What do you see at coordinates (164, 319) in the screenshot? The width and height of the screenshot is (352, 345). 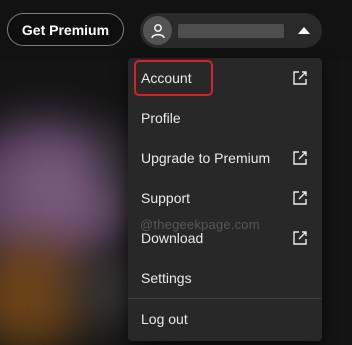 I see `menu-item-label: Log out` at bounding box center [164, 319].